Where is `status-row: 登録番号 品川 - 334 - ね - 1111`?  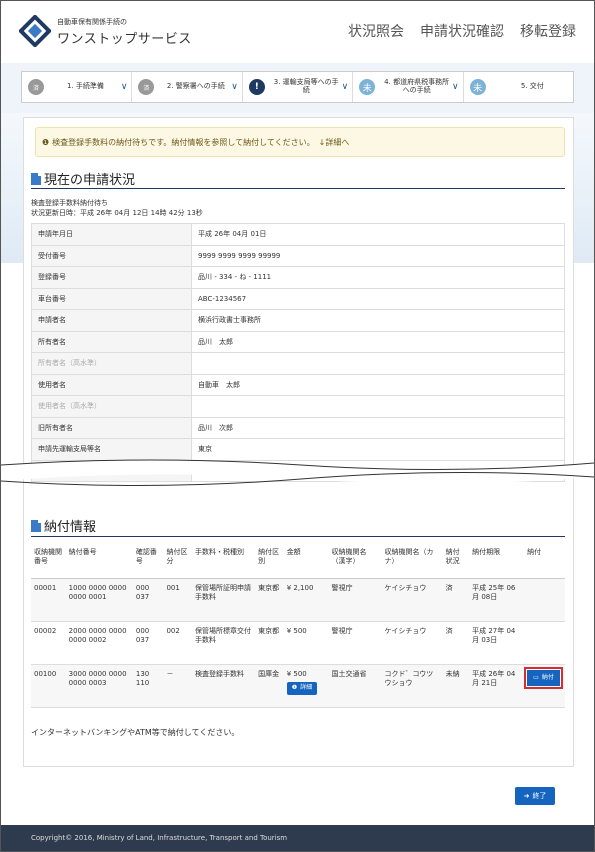
status-row: 登録番号 品川 - 334 - ね - 1111 is located at coordinates (298, 277).